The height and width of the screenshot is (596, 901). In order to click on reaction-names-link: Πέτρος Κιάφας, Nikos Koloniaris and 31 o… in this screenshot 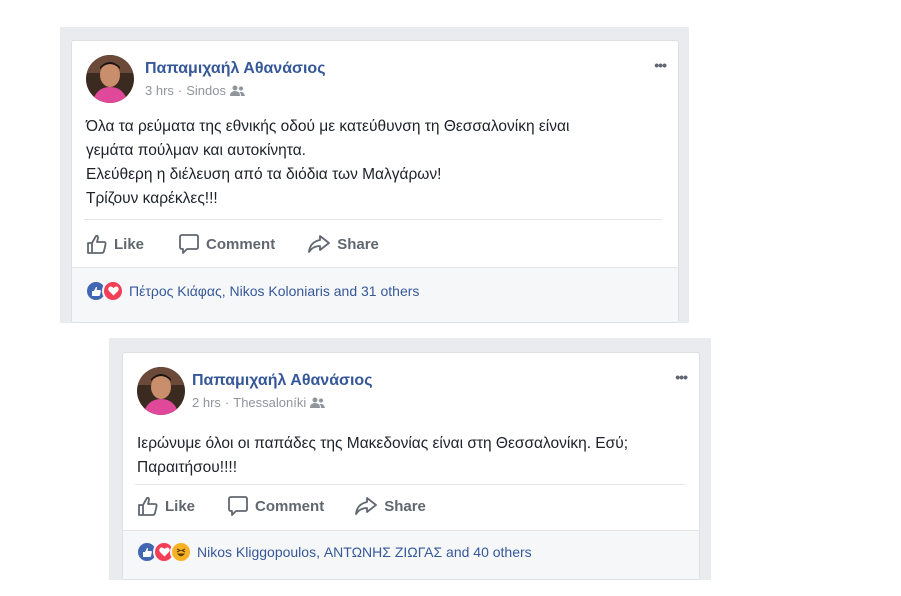, I will do `click(274, 291)`.